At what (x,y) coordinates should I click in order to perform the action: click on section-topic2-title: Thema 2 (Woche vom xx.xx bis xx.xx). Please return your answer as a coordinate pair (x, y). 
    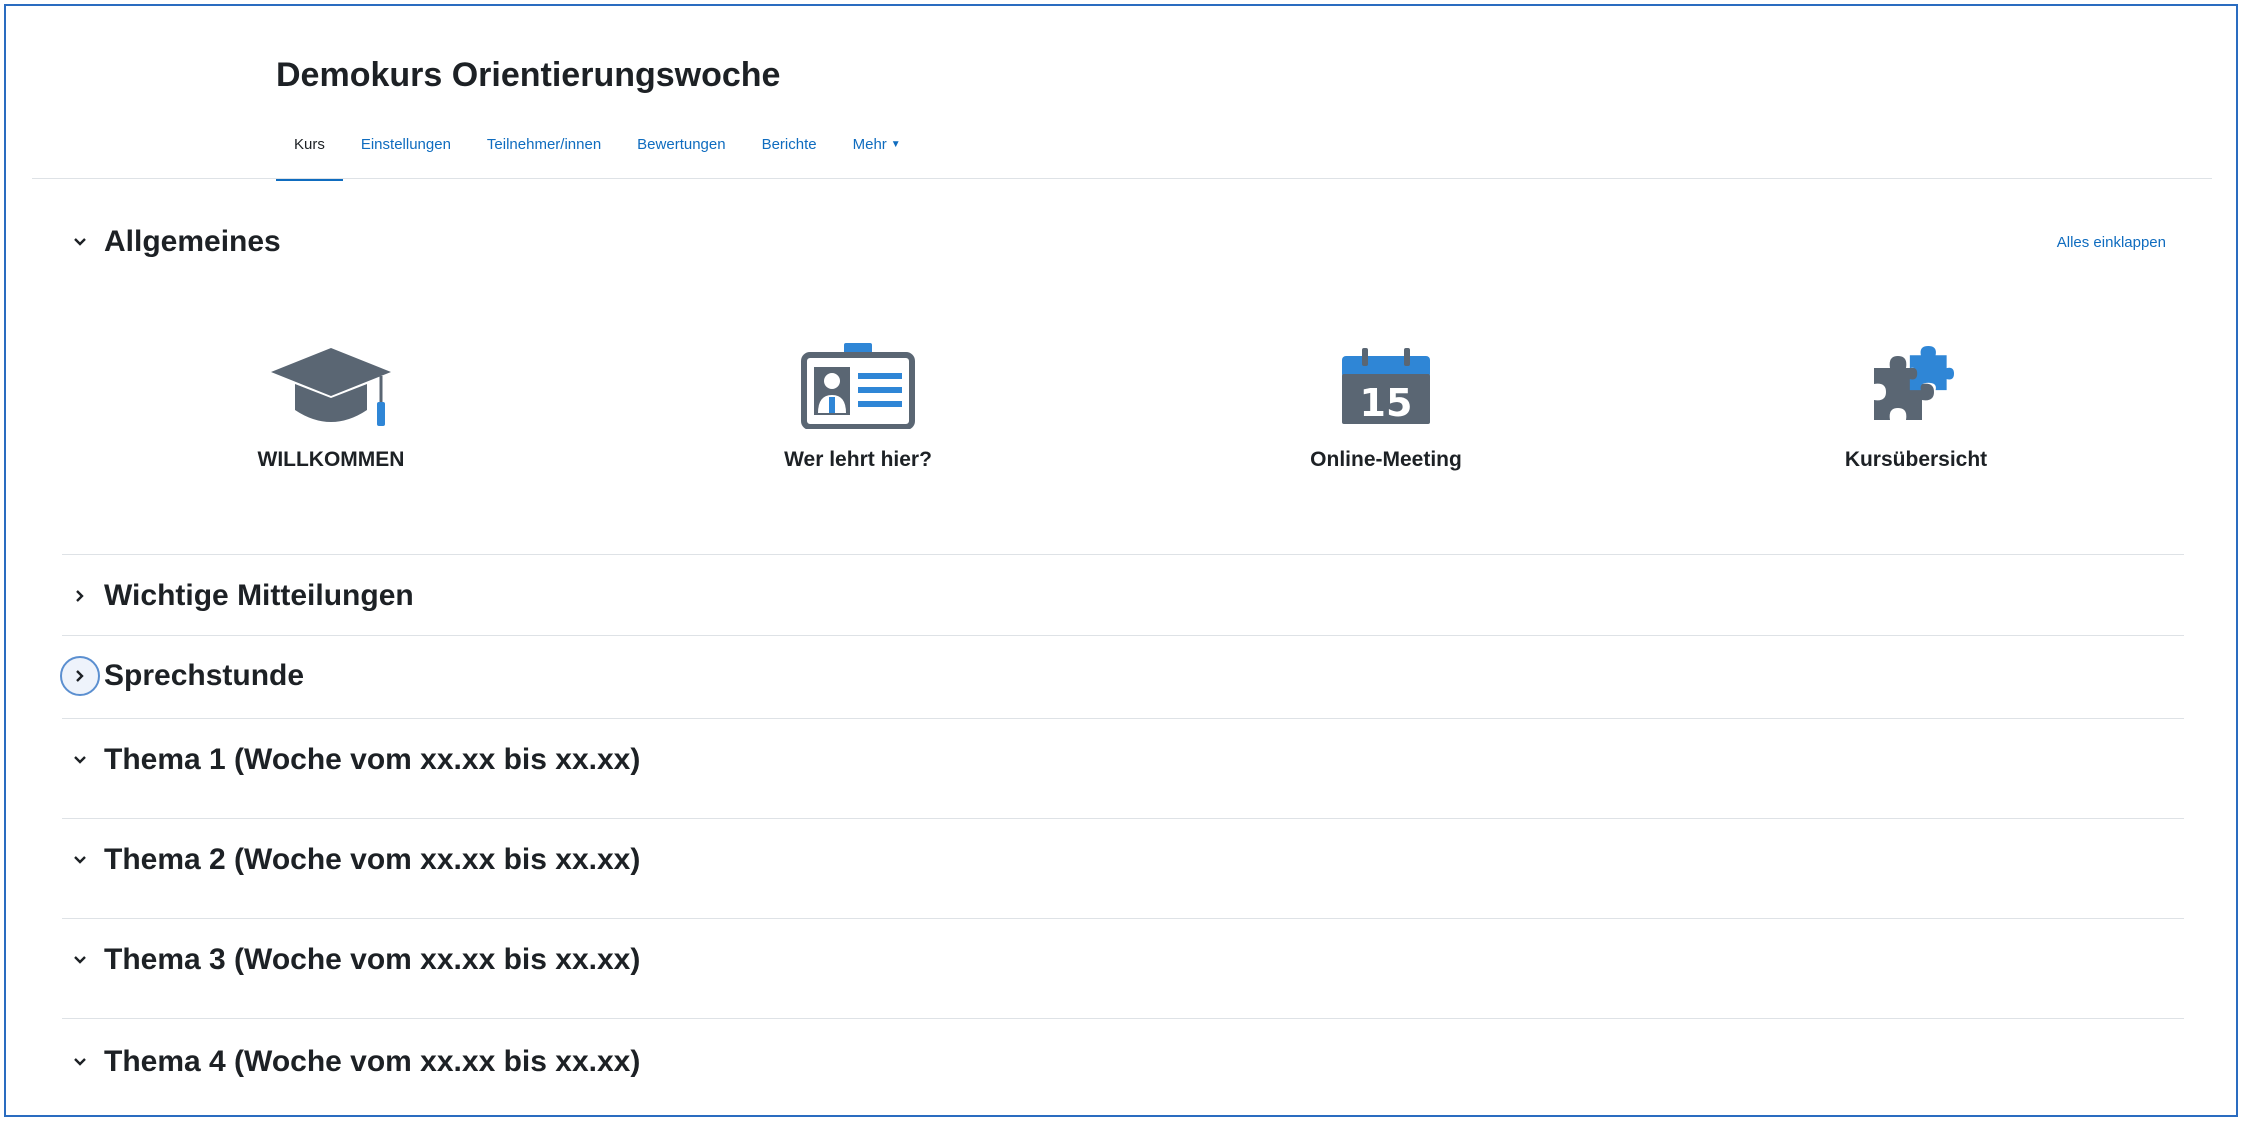
    Looking at the image, I should click on (372, 860).